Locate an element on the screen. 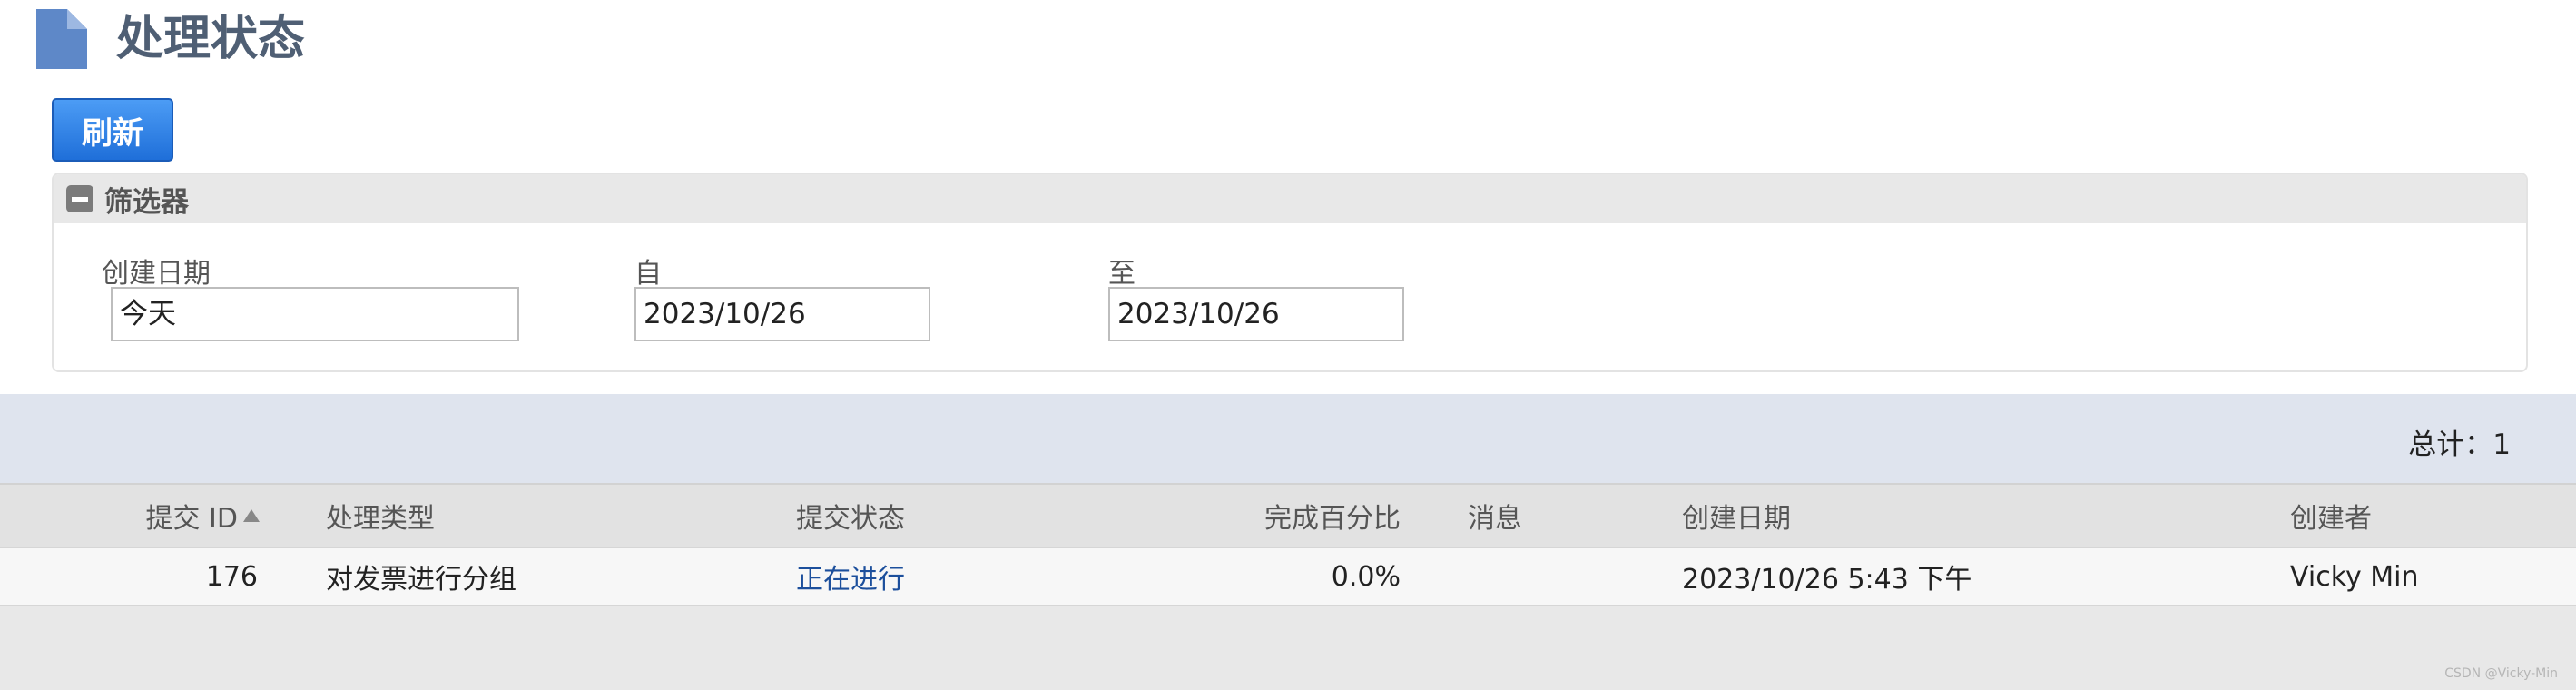 This screenshot has width=2576, height=690. sort-asc-icon is located at coordinates (251, 515).